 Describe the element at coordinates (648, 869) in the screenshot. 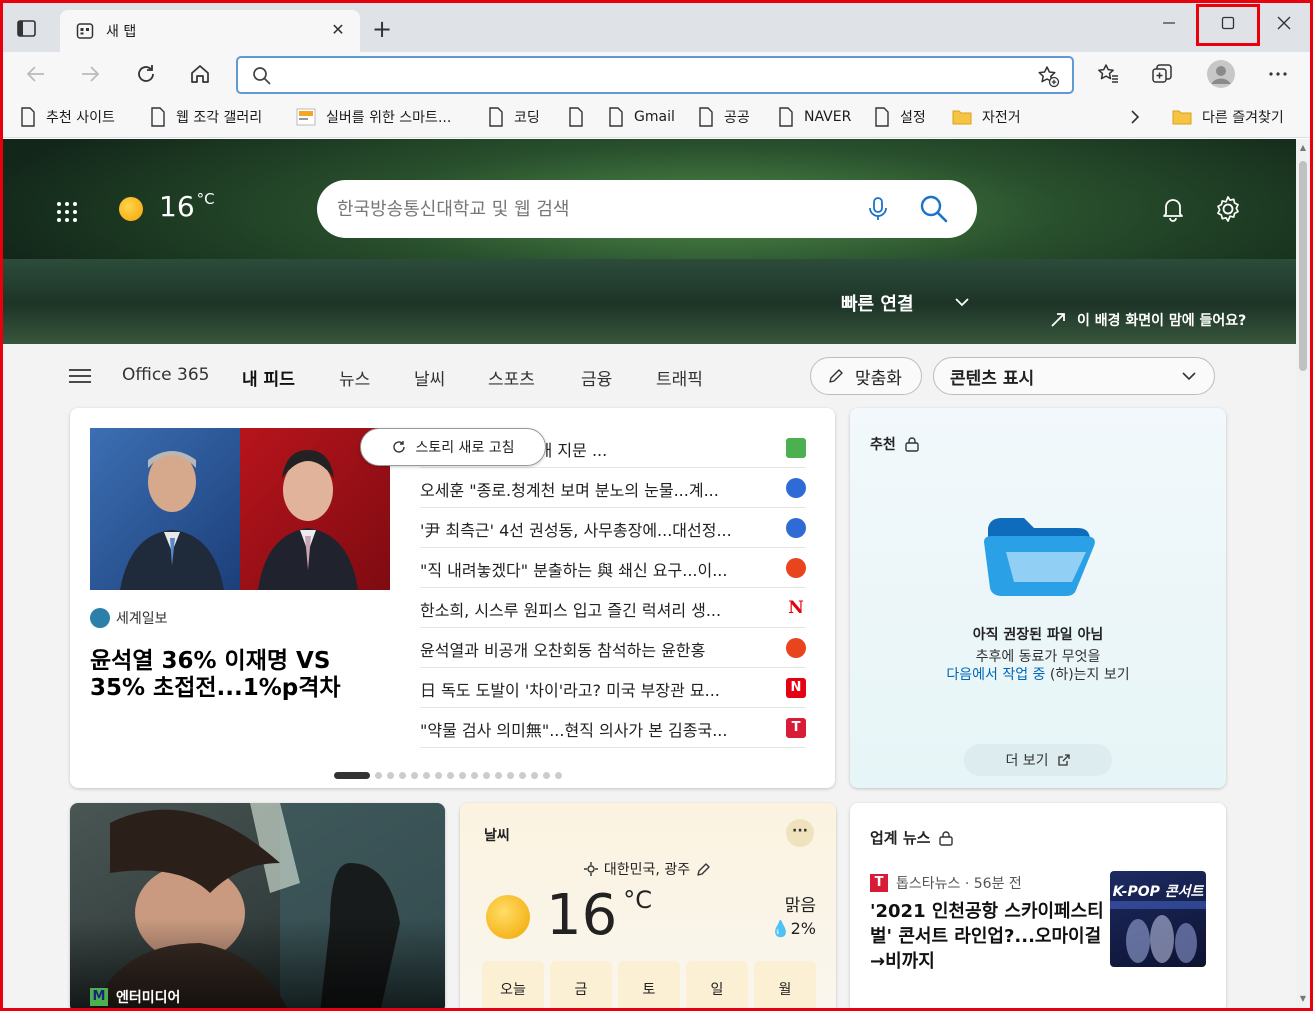

I see `weather-location: 대한민국, 광주` at that location.